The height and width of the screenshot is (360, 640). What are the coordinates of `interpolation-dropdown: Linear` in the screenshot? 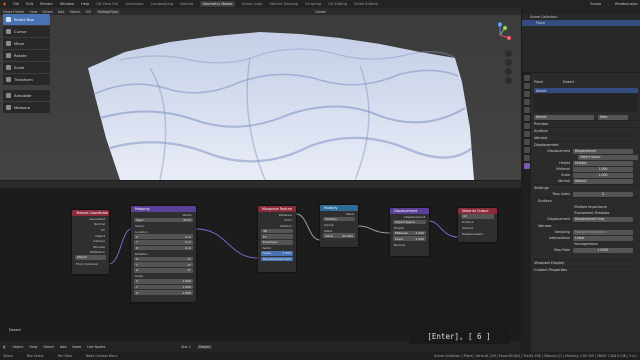 It's located at (603, 238).